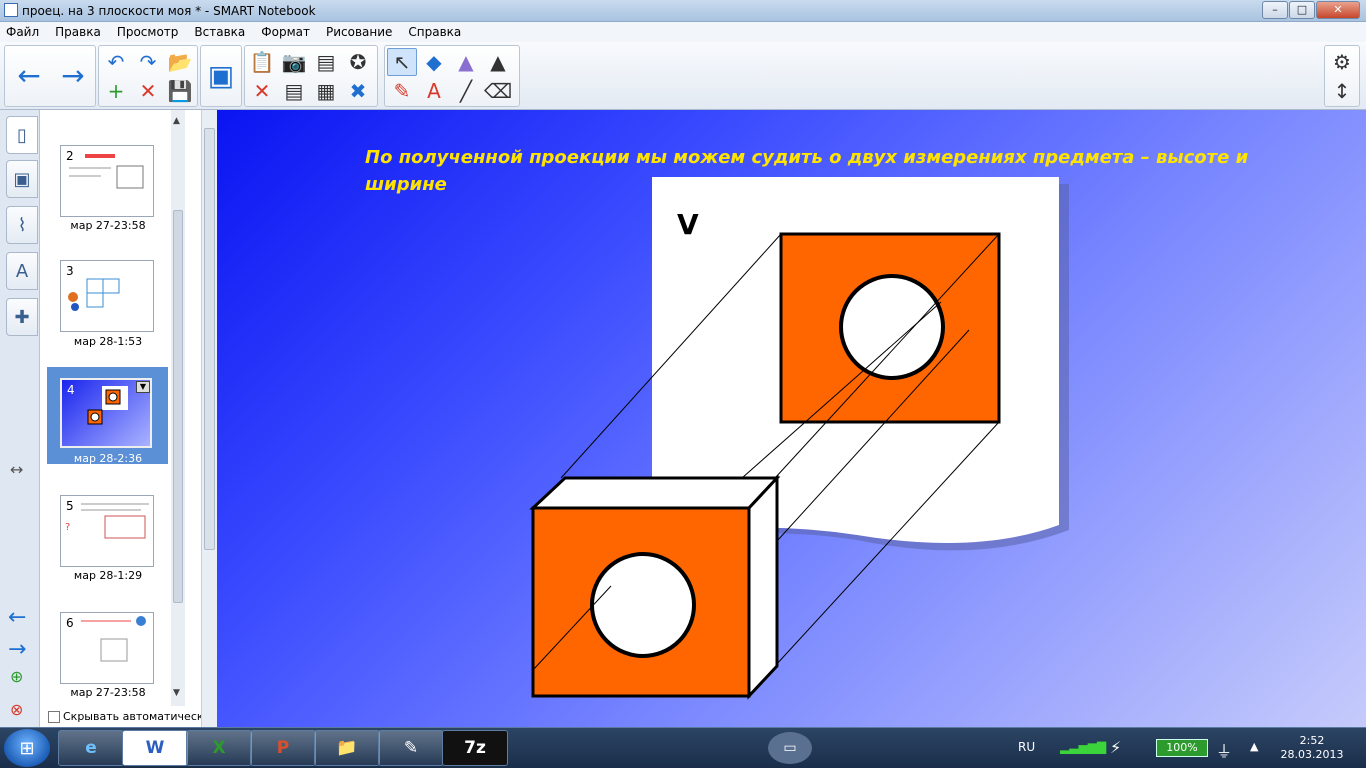 Image resolution: width=1366 pixels, height=768 pixels. I want to click on next-page-icon: →, so click(17, 649).